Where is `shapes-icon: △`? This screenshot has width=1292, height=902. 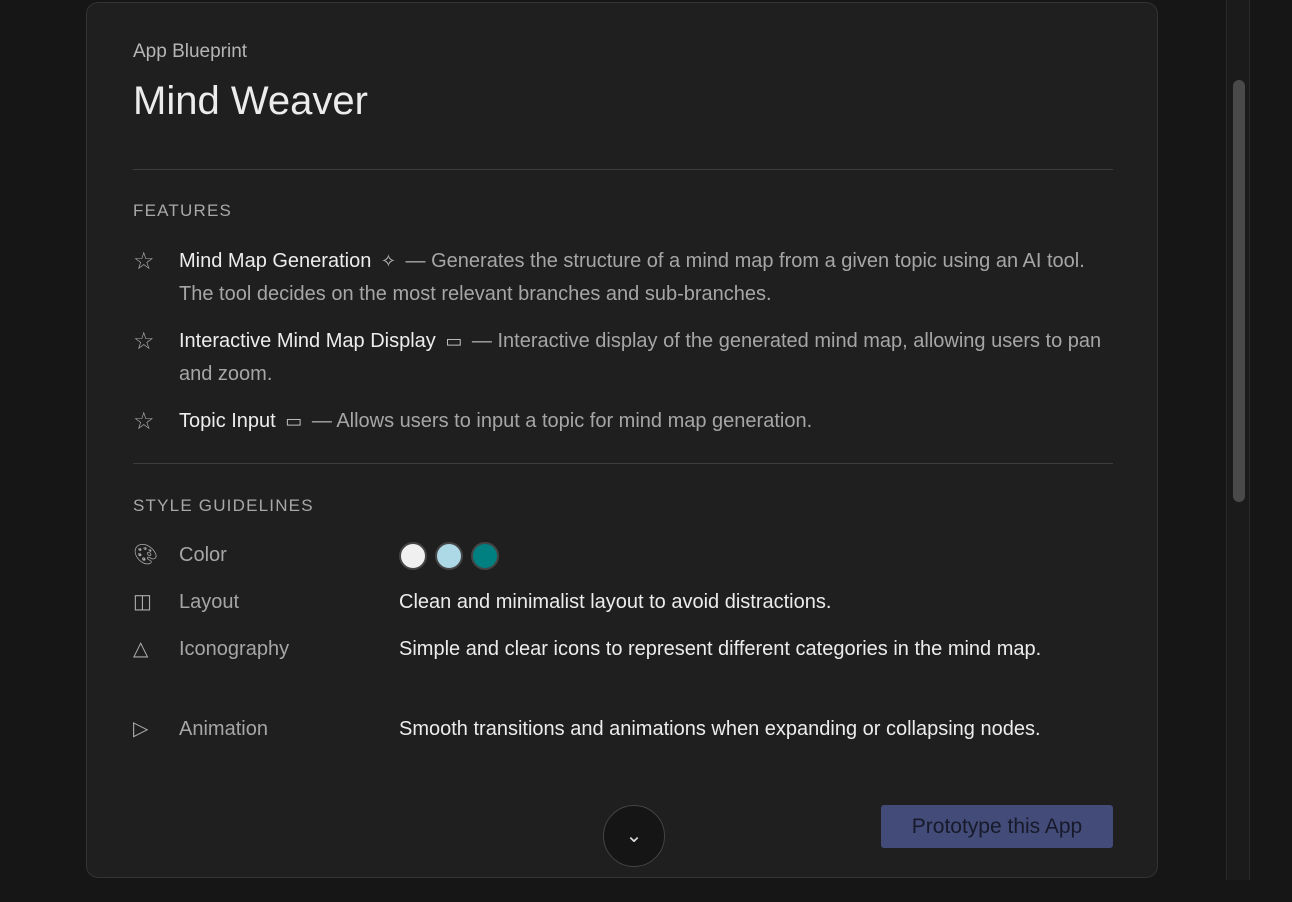 shapes-icon: △ is located at coordinates (141, 649).